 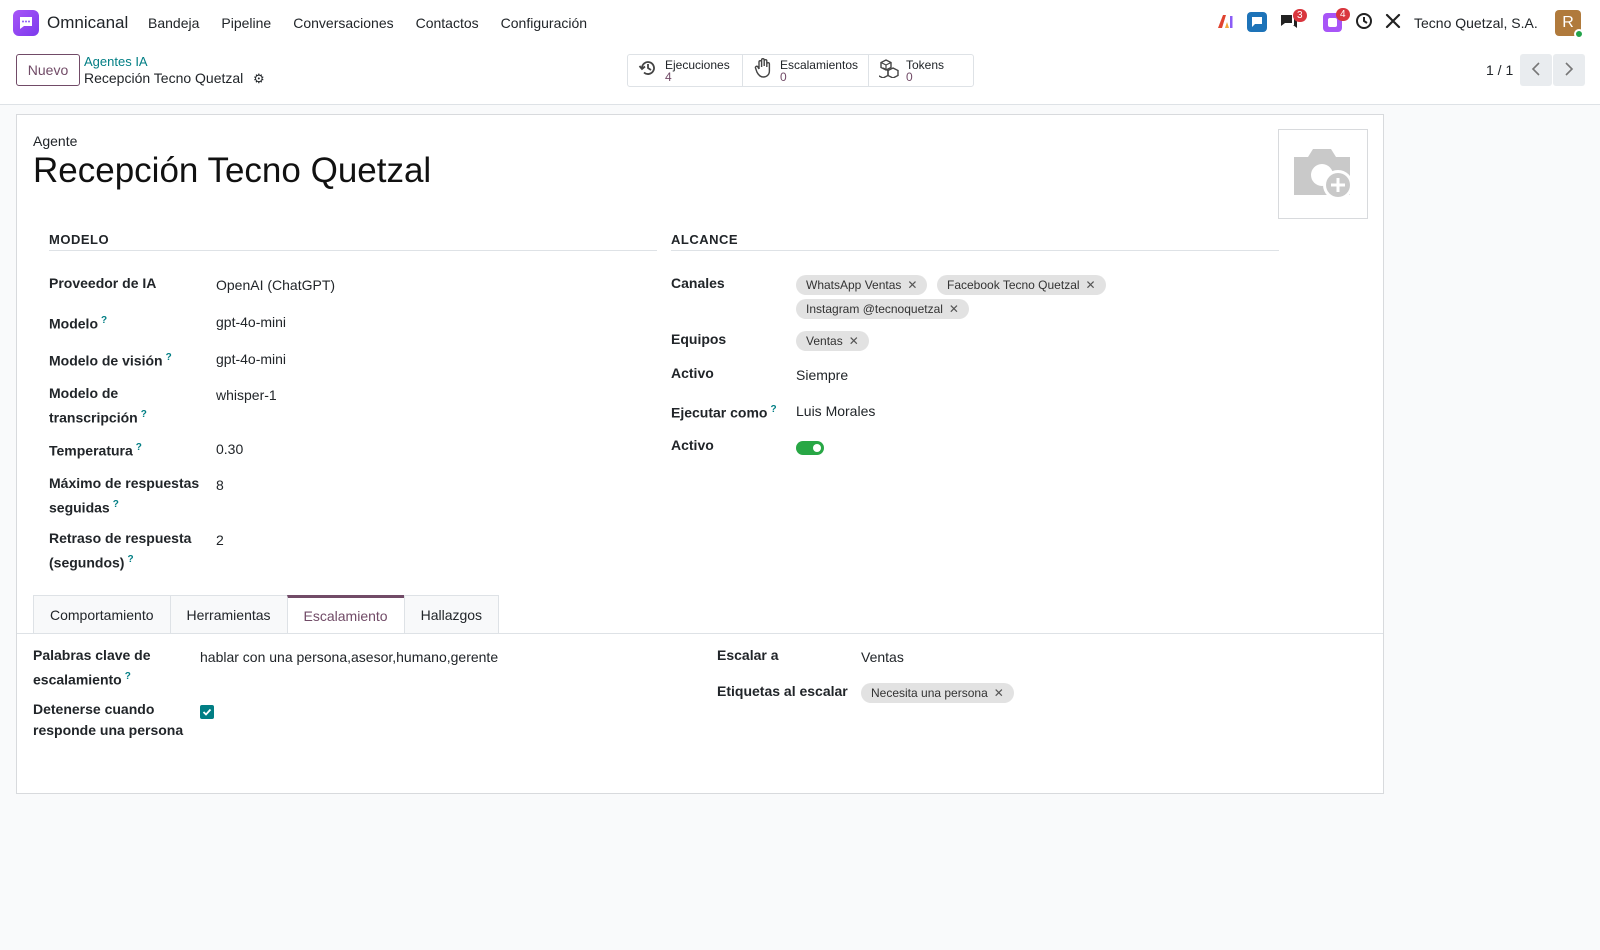 I want to click on stat-button-escalations: Escalamientos 0, so click(x=806, y=70).